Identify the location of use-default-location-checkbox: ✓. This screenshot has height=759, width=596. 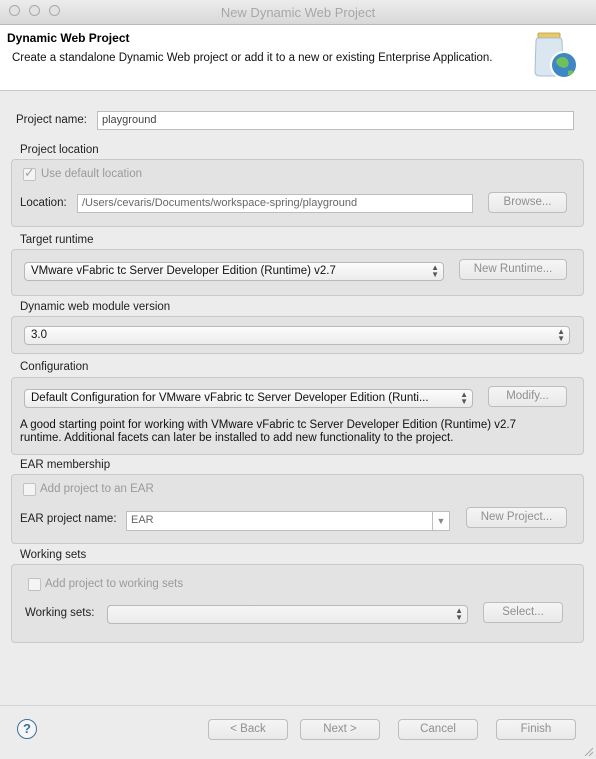
(29, 173).